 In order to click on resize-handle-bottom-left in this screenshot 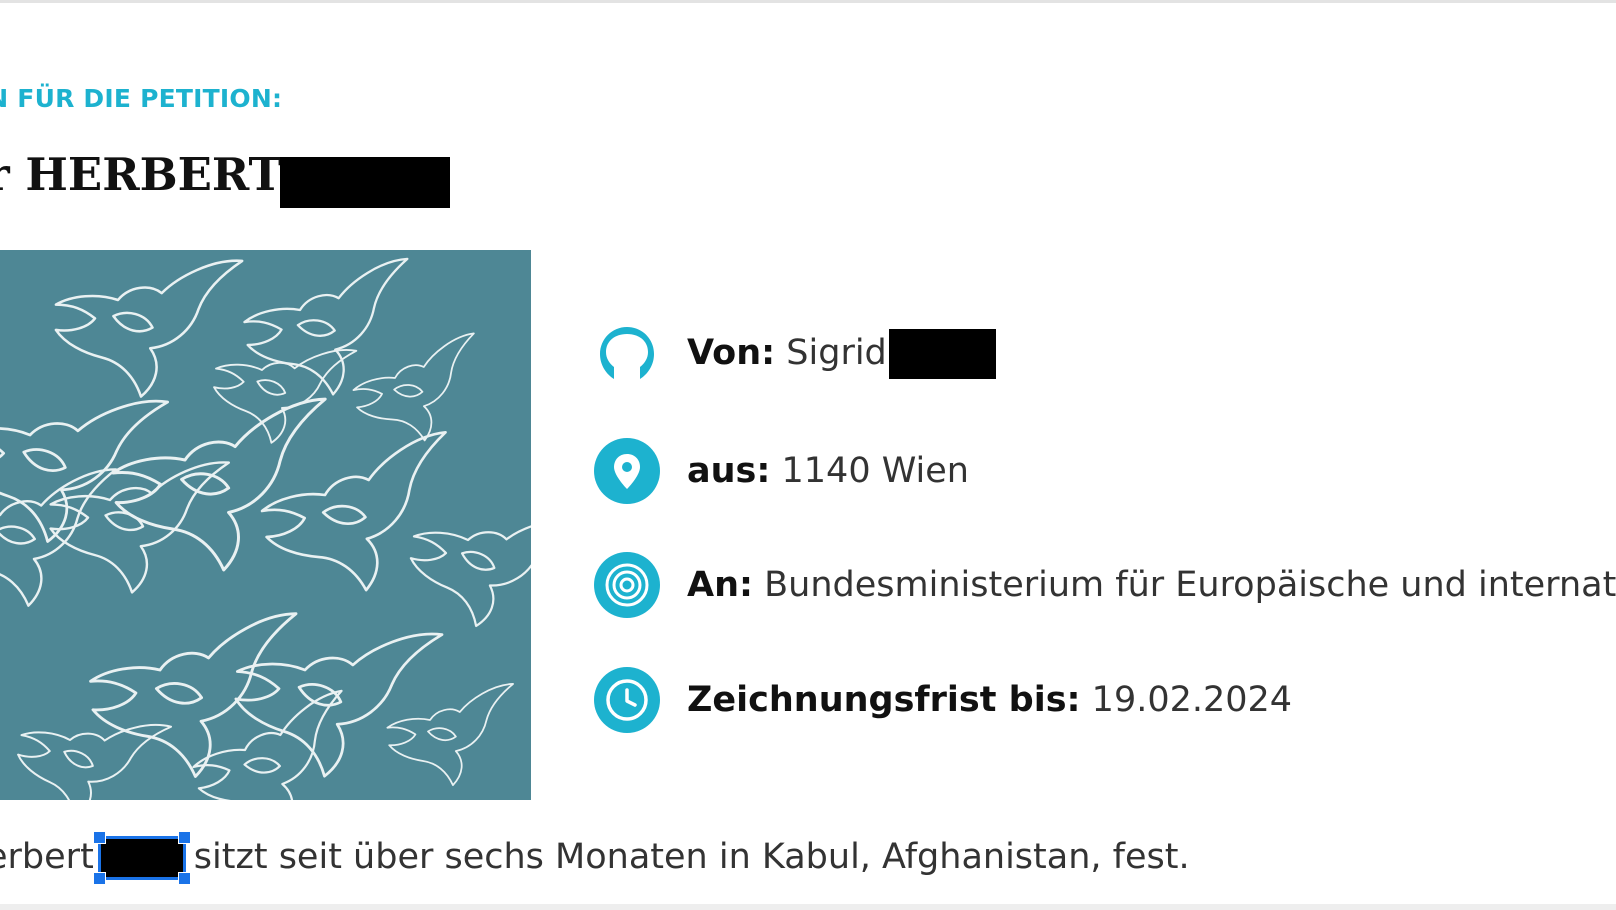, I will do `click(99, 878)`.